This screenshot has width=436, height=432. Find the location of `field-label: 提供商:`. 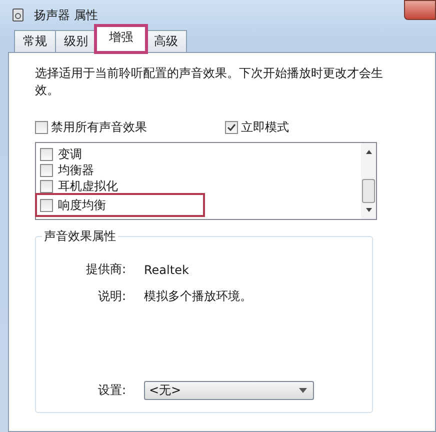

field-label: 提供商: is located at coordinates (105, 269).